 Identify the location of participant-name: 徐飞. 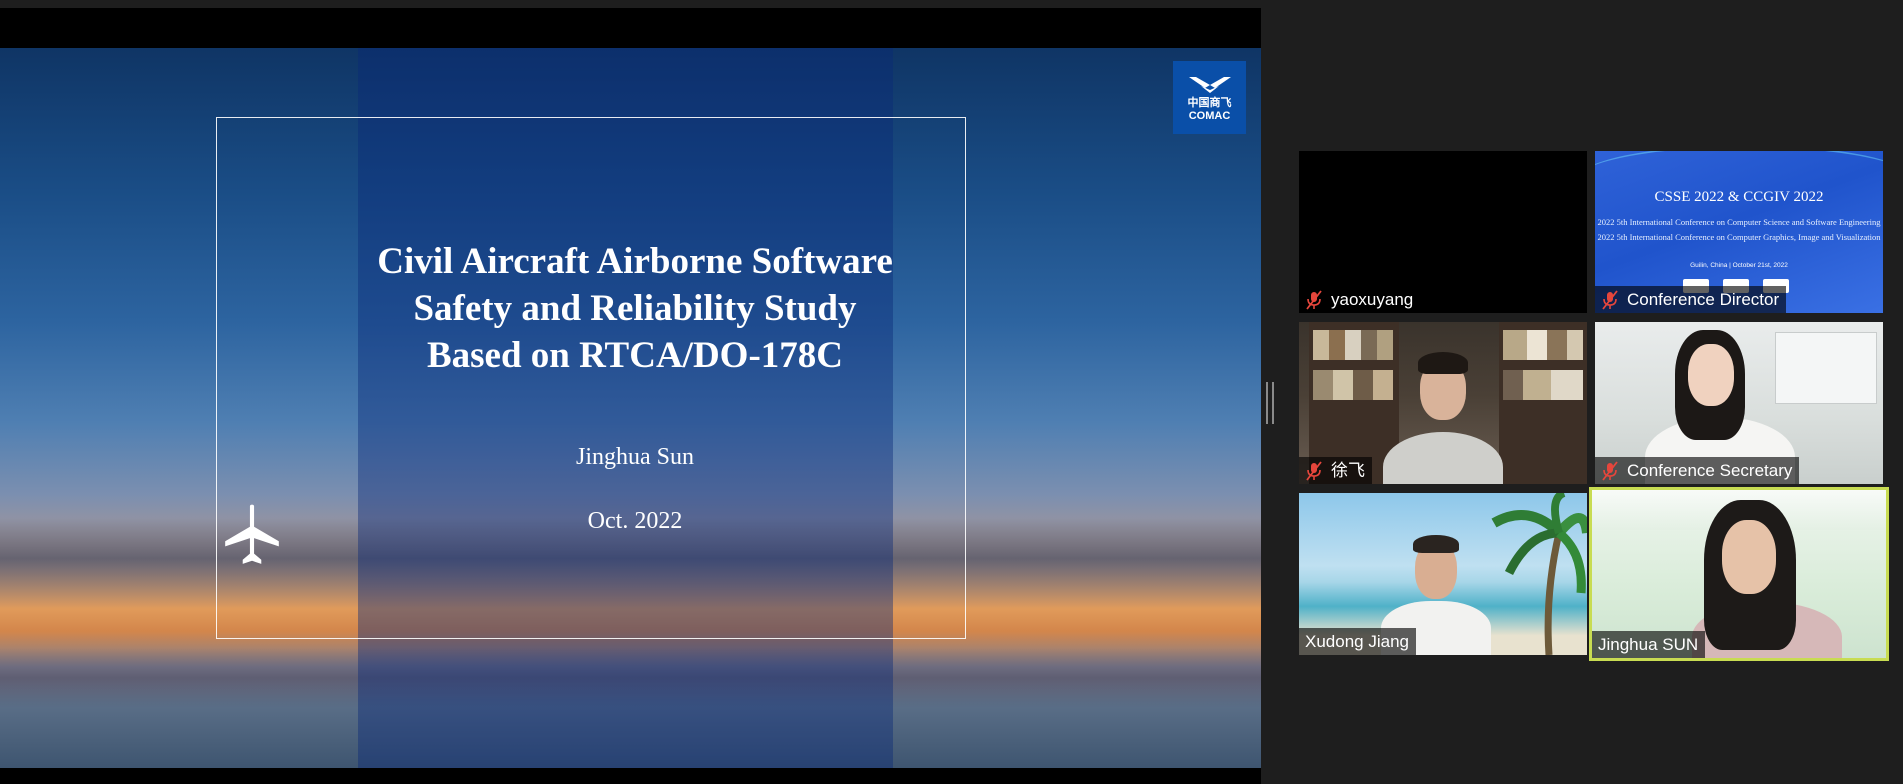
(1348, 470).